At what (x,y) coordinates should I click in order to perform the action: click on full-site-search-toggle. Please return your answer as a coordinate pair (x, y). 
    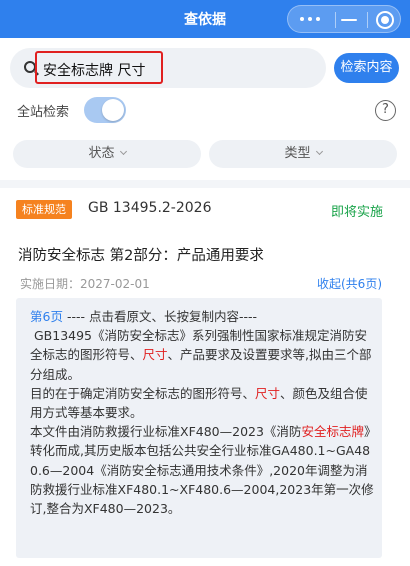
    Looking at the image, I should click on (105, 110).